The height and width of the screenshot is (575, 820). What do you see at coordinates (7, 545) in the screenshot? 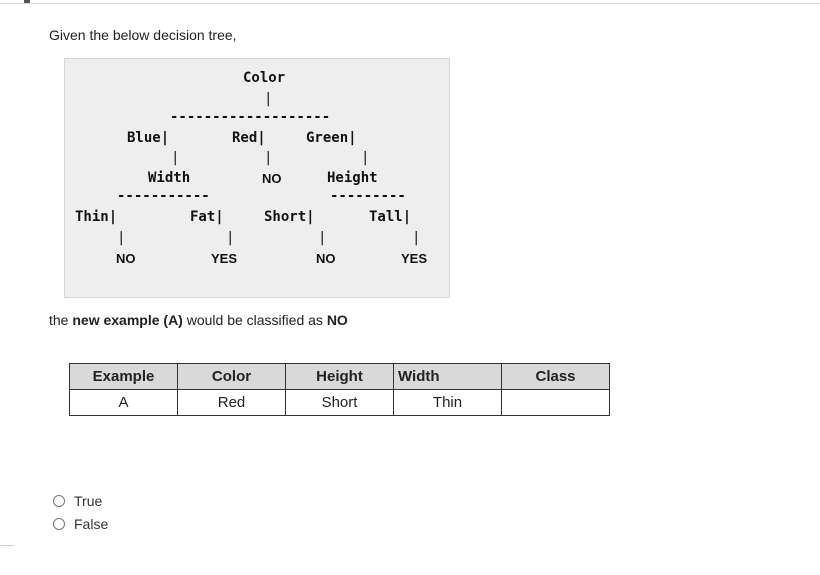
I see `left-divider` at bounding box center [7, 545].